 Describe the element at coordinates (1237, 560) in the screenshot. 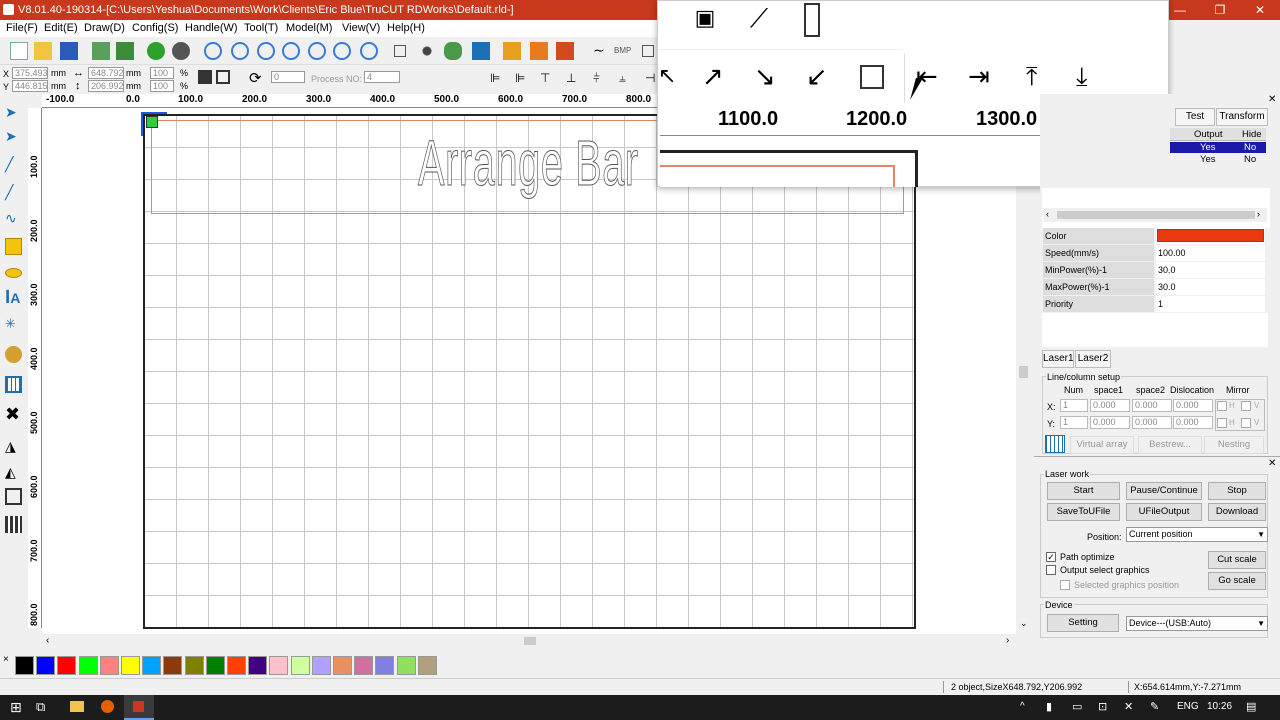

I see `cut-scale-button: Cut scale` at that location.